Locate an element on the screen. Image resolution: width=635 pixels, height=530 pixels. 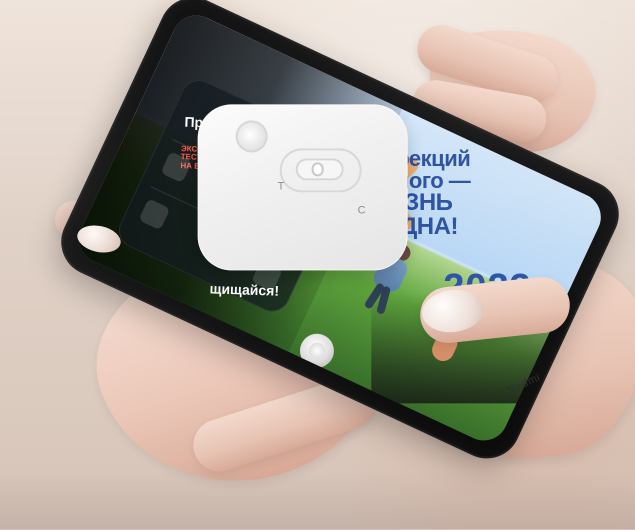
protect-yourself-label: щищайся! is located at coordinates (244, 289).